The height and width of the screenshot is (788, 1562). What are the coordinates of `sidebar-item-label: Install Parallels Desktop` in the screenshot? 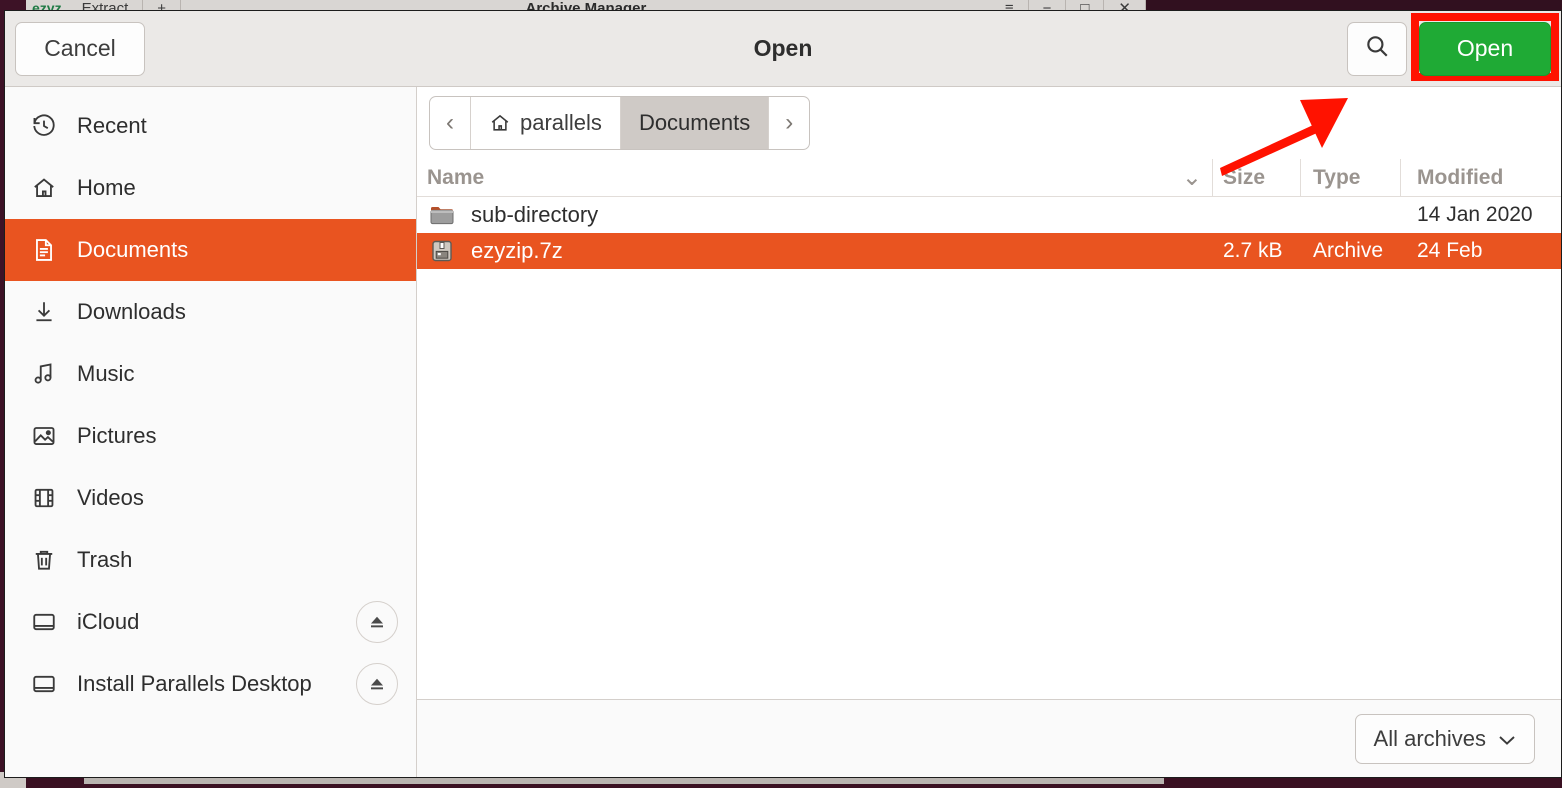 It's located at (194, 683).